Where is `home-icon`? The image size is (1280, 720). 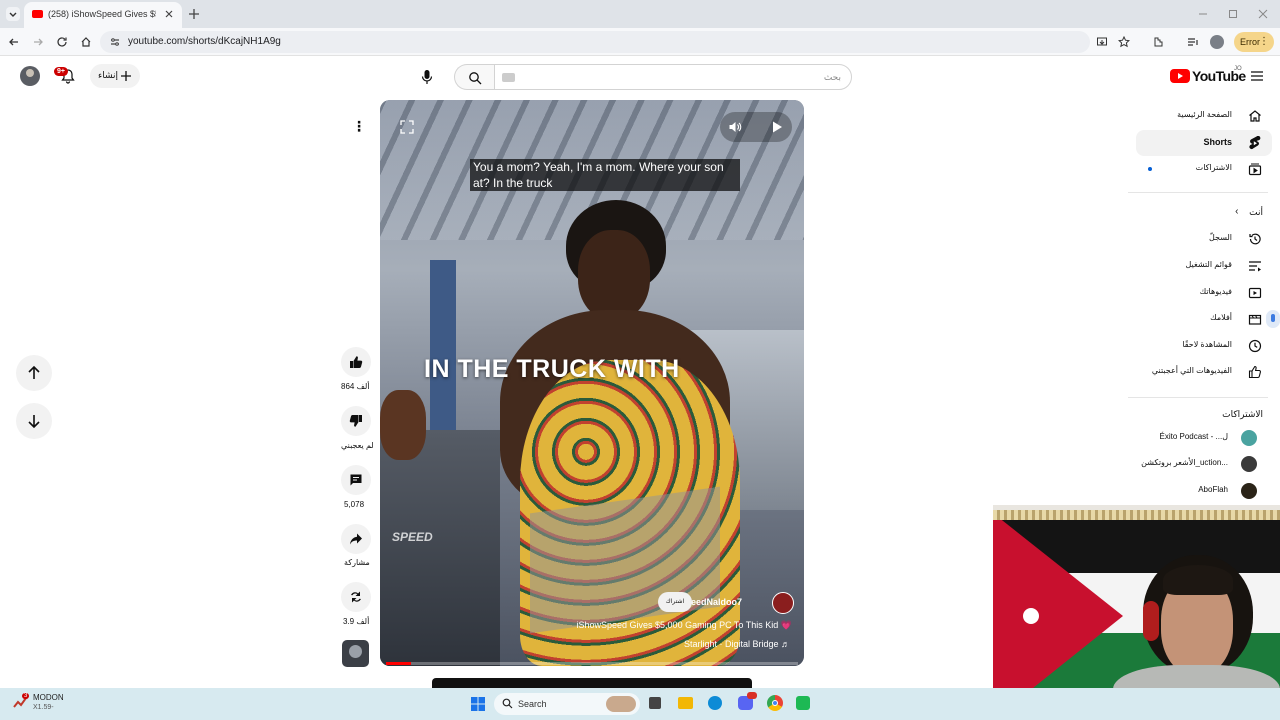
home-icon is located at coordinates (86, 42).